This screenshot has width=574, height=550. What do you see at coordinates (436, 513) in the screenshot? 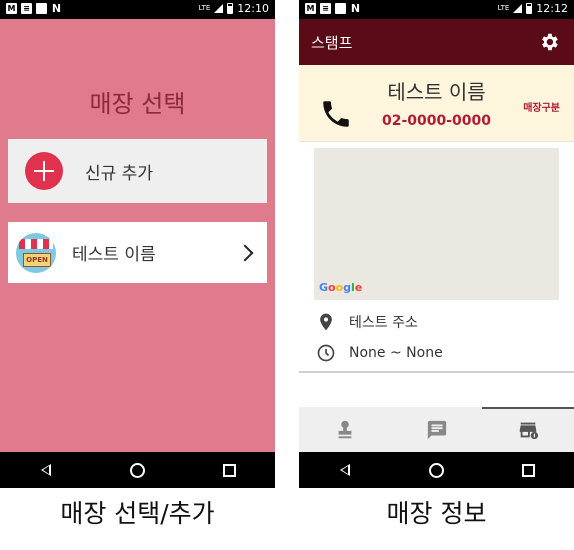
I see `caption-store-info: 매장 정보` at bounding box center [436, 513].